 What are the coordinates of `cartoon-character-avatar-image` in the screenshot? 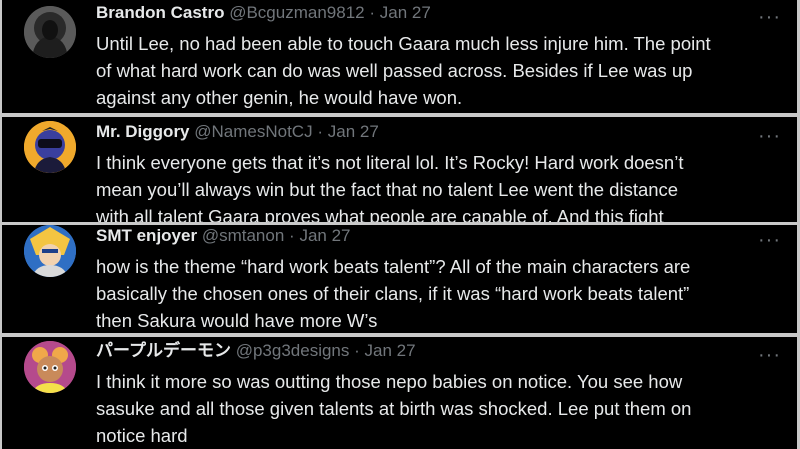 It's located at (50, 147).